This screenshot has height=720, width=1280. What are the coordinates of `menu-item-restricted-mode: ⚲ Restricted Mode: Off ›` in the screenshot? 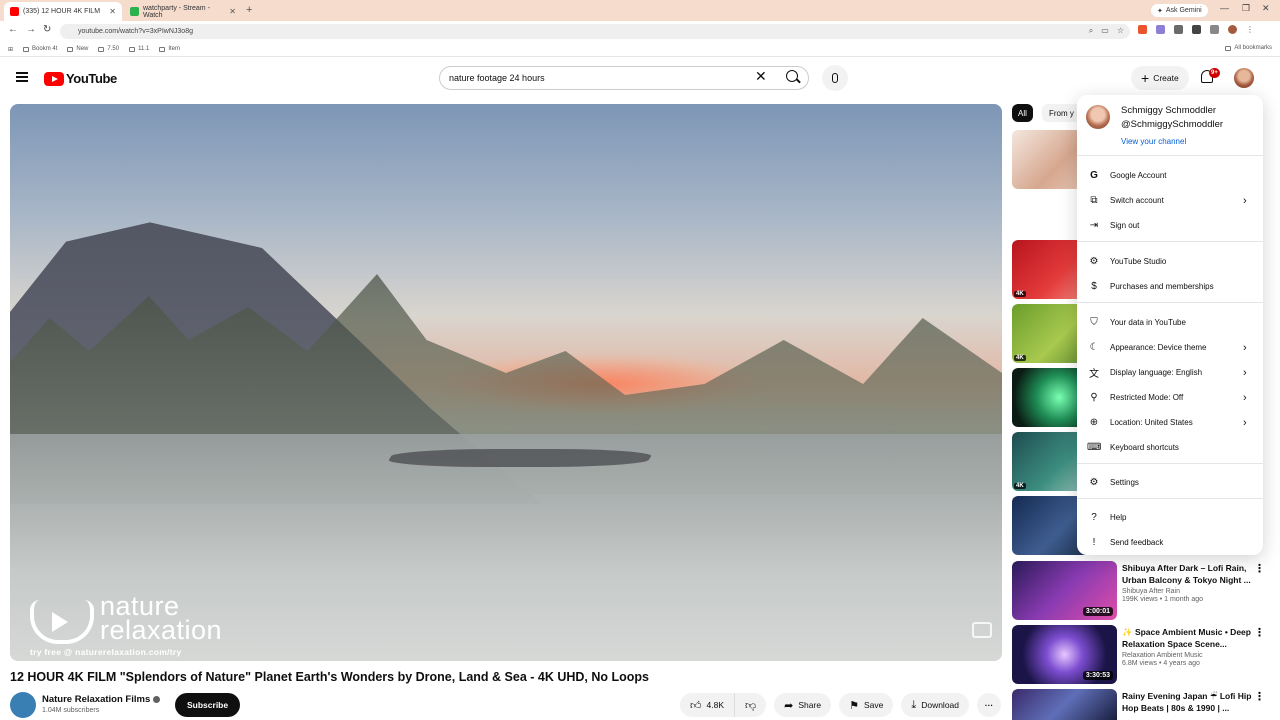 It's located at (1170, 397).